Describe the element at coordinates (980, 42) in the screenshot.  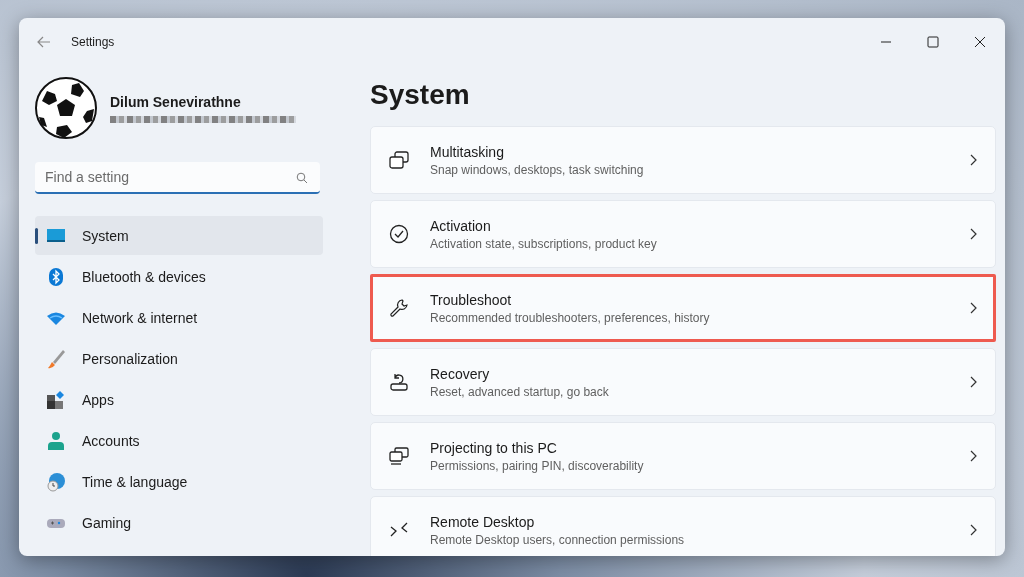
I see `close-icon` at that location.